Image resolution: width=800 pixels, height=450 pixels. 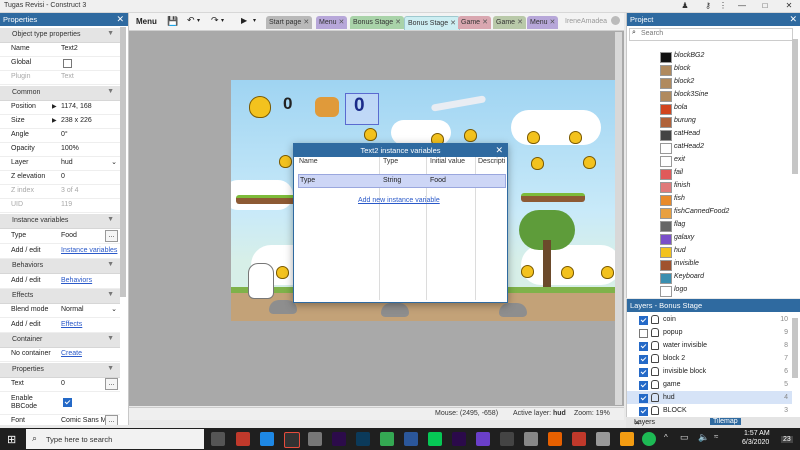 What do you see at coordinates (615, 20) in the screenshot?
I see `avatar` at bounding box center [615, 20].